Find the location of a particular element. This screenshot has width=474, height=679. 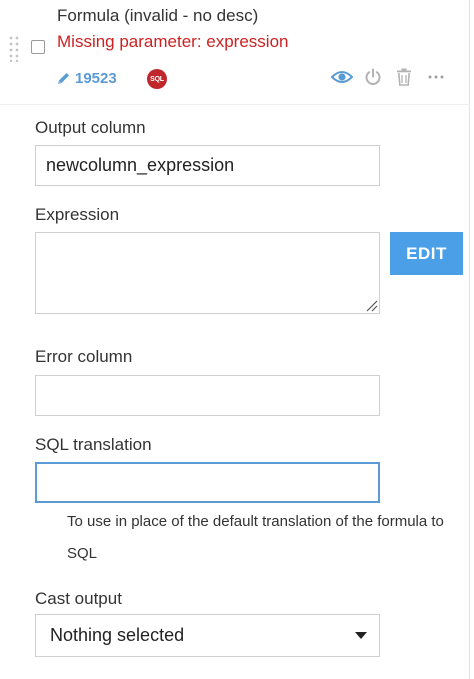

error-column-label: Error column is located at coordinates (84, 356).